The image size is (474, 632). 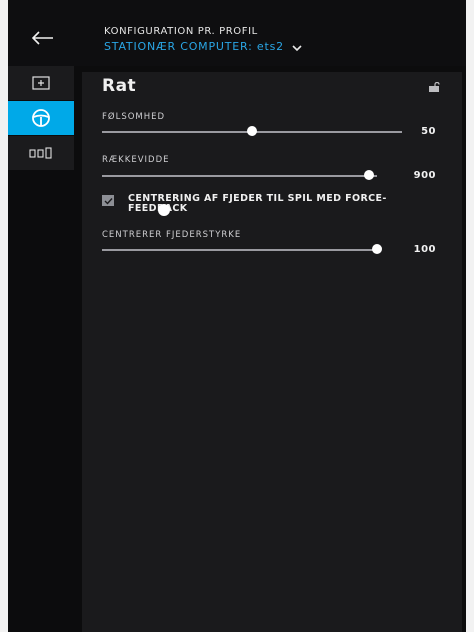 I want to click on centering-strength-value: 100, so click(x=424, y=249).